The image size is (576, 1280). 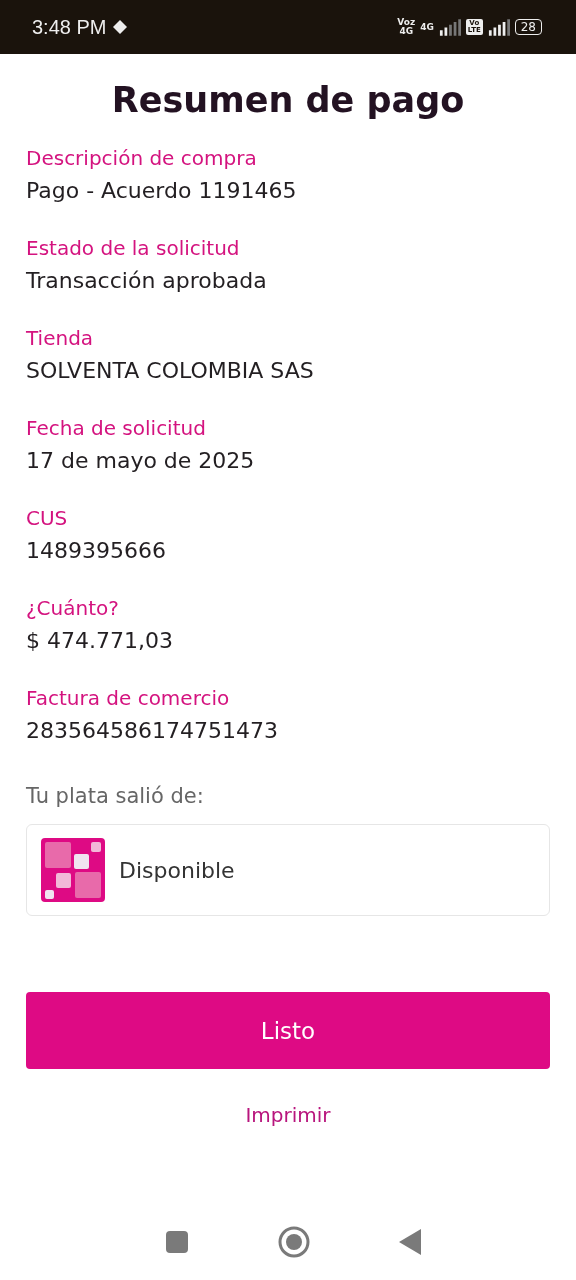 I want to click on home-icon, so click(x=294, y=1242).